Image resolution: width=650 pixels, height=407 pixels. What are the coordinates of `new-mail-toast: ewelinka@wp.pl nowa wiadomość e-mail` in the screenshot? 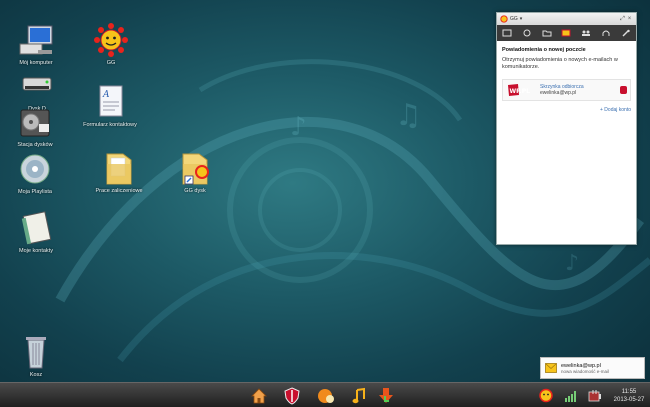 It's located at (592, 368).